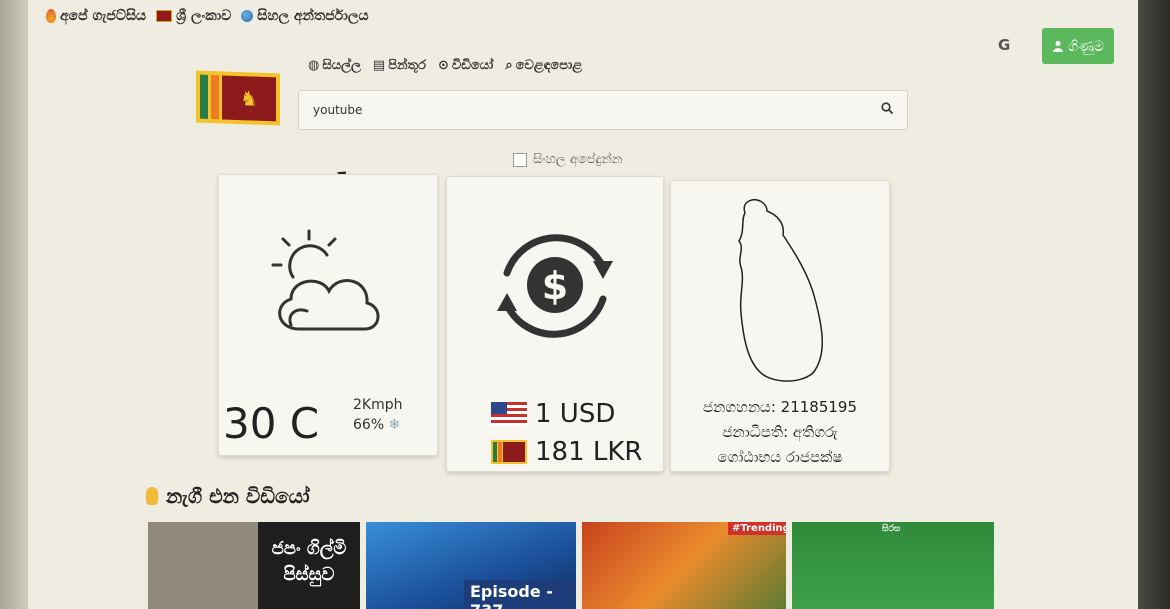 Image resolution: width=1170 pixels, height=609 pixels. What do you see at coordinates (103, 16) in the screenshot?
I see `topnav-label: අපේ ගැජට්සිය` at bounding box center [103, 16].